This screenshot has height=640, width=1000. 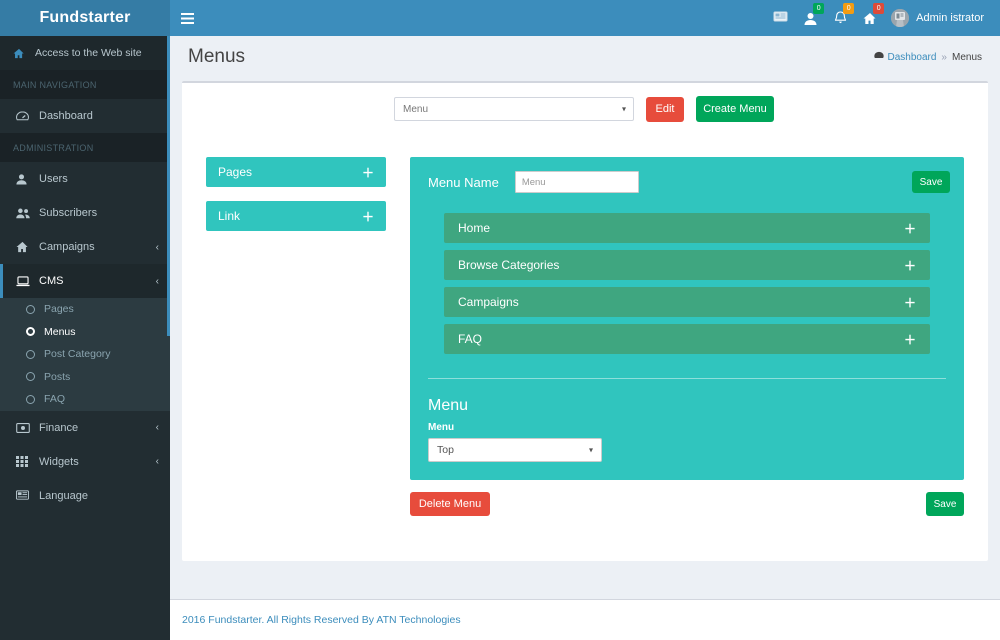 What do you see at coordinates (488, 302) in the screenshot?
I see `menu-item-label: Campaigns` at bounding box center [488, 302].